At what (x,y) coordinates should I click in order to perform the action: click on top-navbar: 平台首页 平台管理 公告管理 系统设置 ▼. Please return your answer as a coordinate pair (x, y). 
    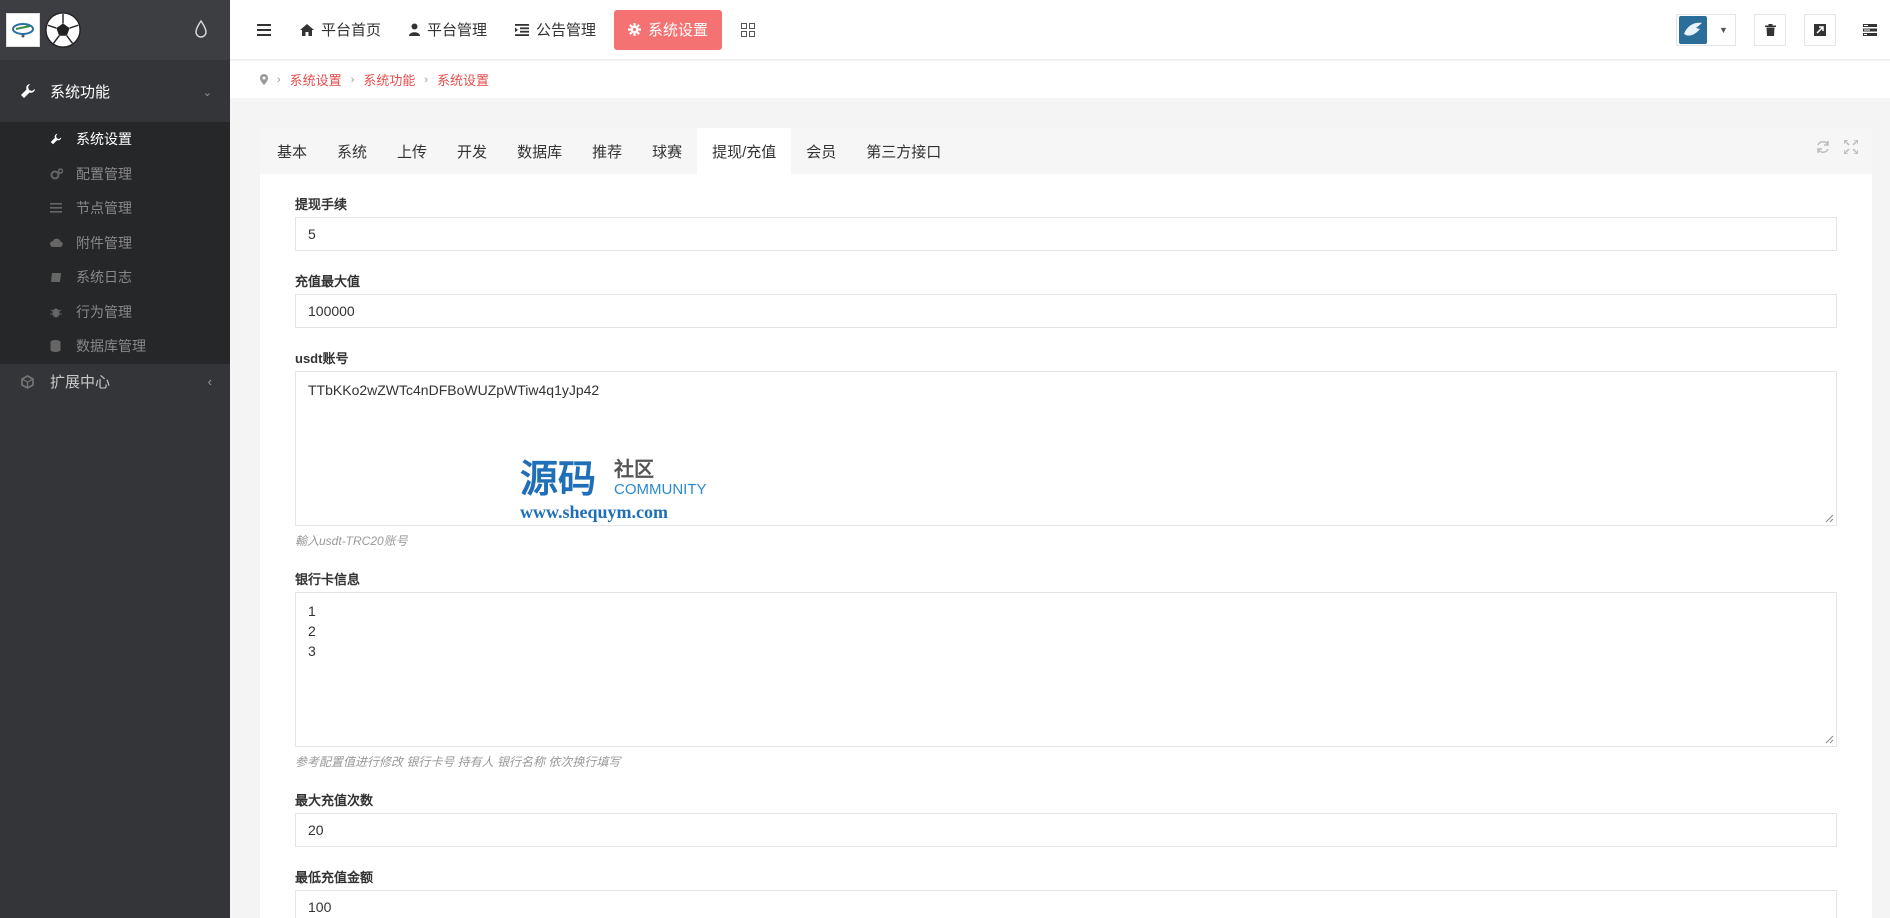
    Looking at the image, I should click on (1060, 30).